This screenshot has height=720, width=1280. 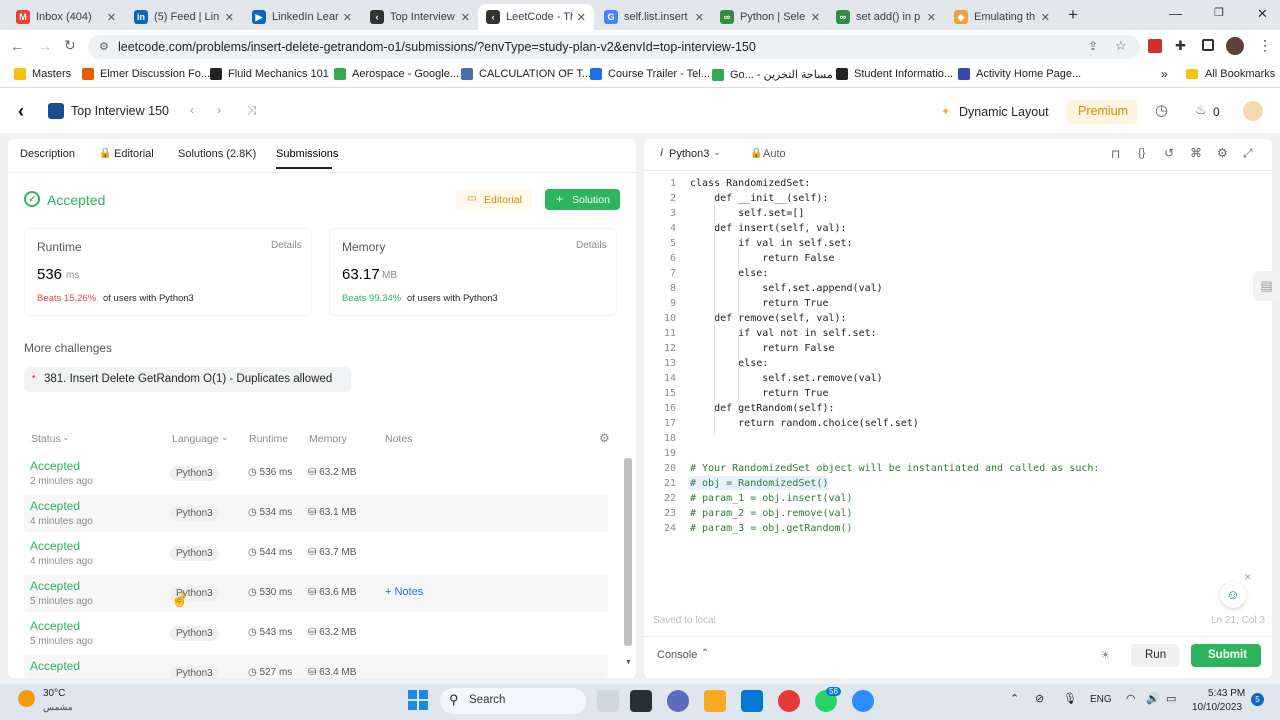 What do you see at coordinates (804, 423) in the screenshot?
I see `code-line: return random.choice(self.set)` at bounding box center [804, 423].